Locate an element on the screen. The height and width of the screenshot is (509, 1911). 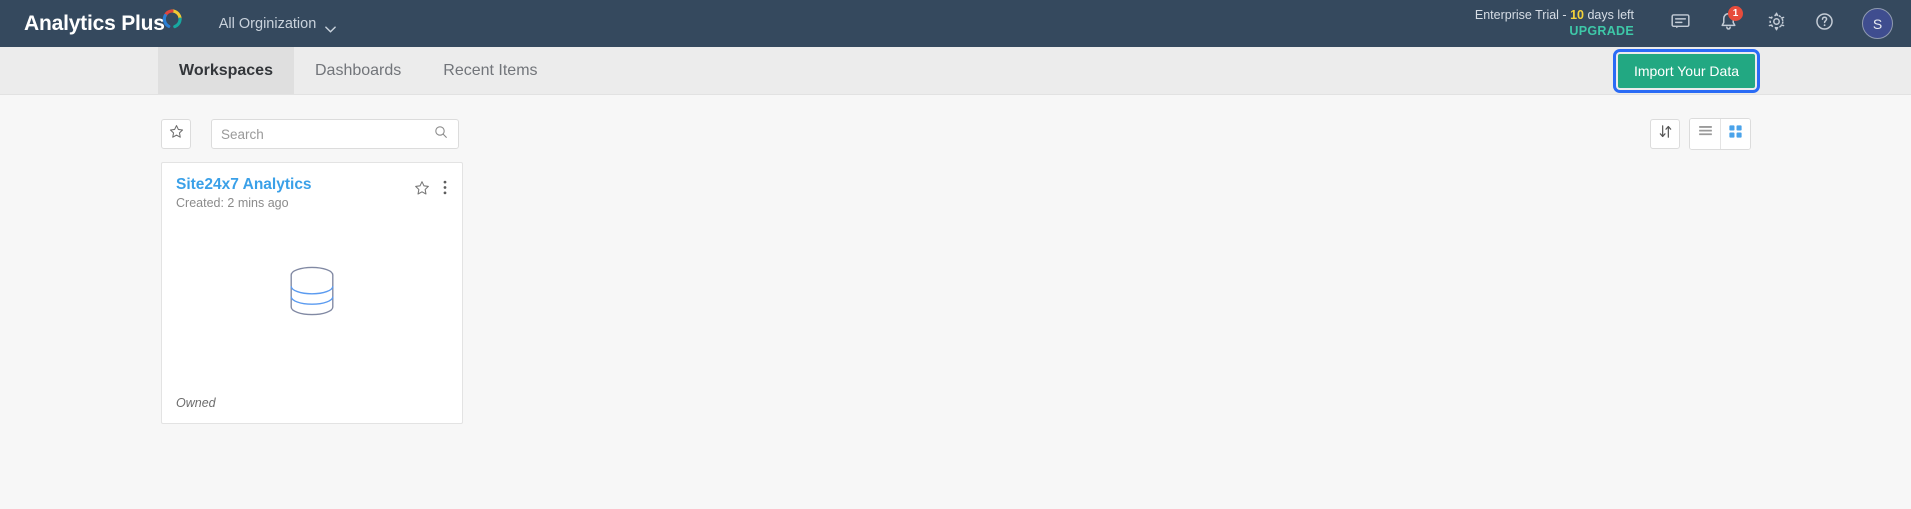
workspace-more-menu-button is located at coordinates (445, 190).